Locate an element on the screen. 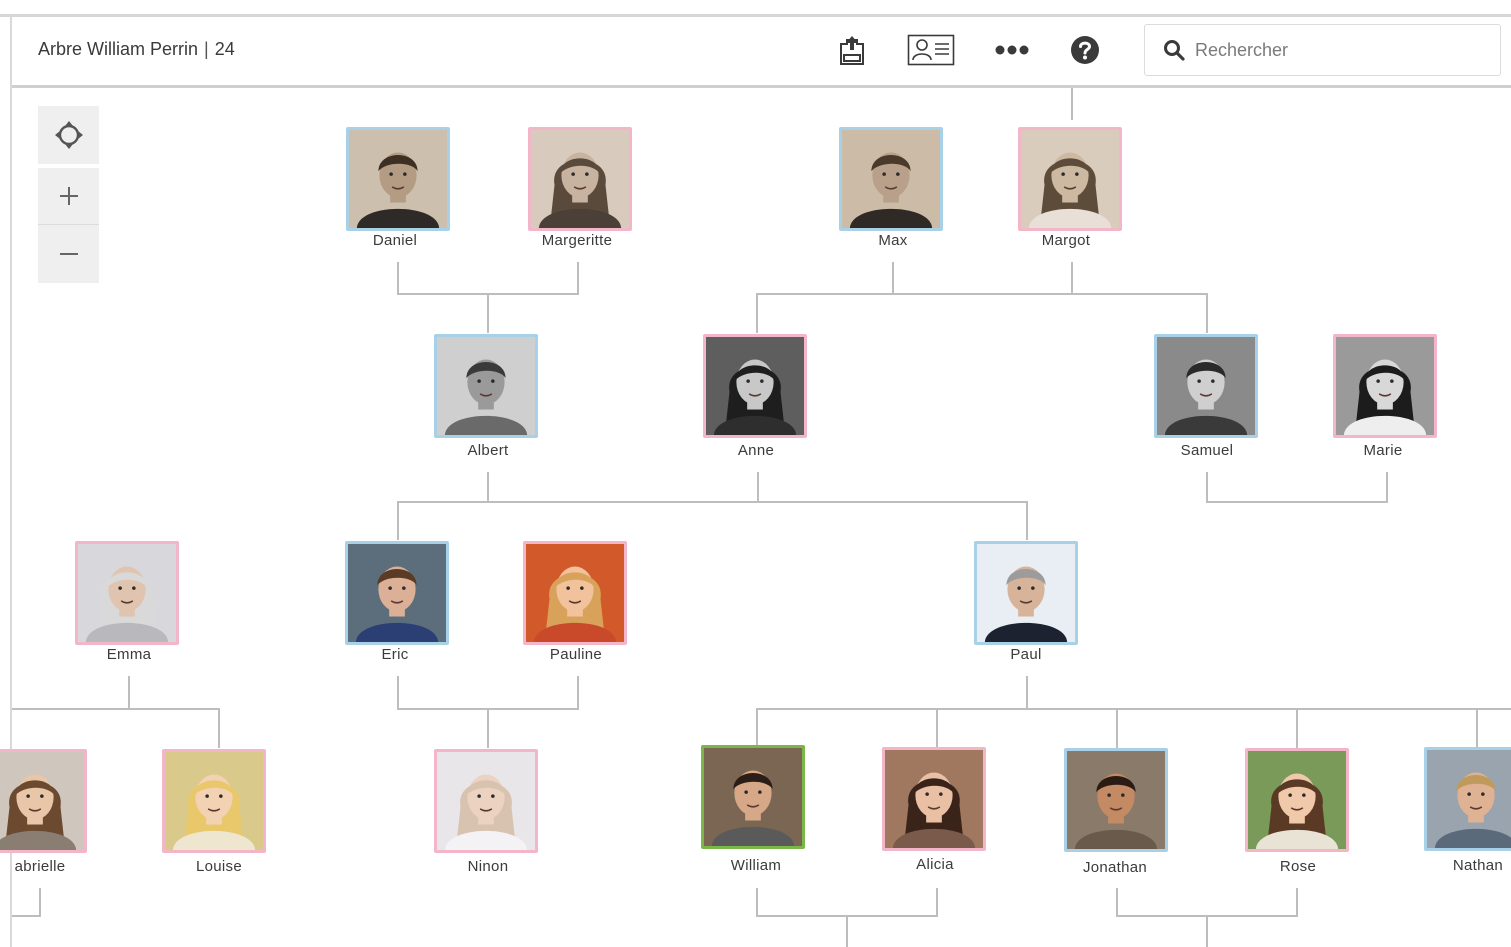 Image resolution: width=1511 pixels, height=947 pixels. minus-icon is located at coordinates (68, 254).